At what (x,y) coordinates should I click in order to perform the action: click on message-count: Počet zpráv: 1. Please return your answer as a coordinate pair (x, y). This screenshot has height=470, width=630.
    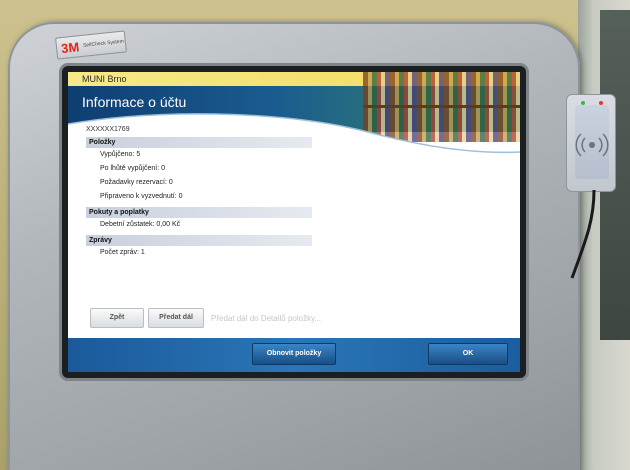
    Looking at the image, I should click on (122, 252).